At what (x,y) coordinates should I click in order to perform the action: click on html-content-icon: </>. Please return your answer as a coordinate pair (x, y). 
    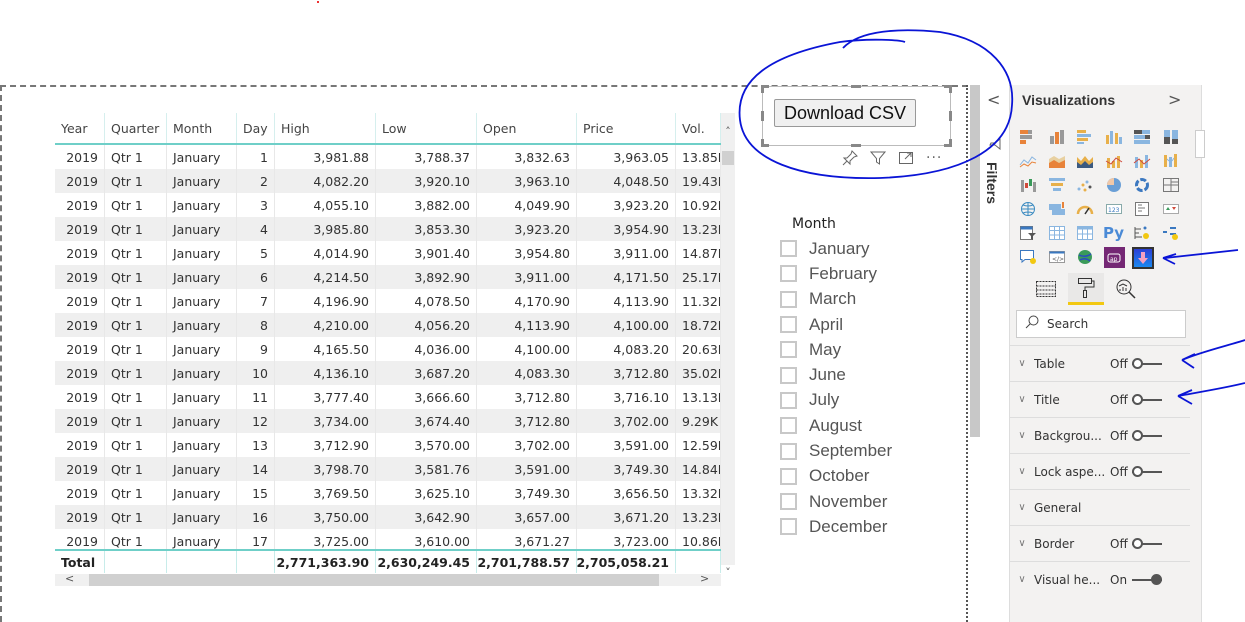
    Looking at the image, I should click on (1057, 257).